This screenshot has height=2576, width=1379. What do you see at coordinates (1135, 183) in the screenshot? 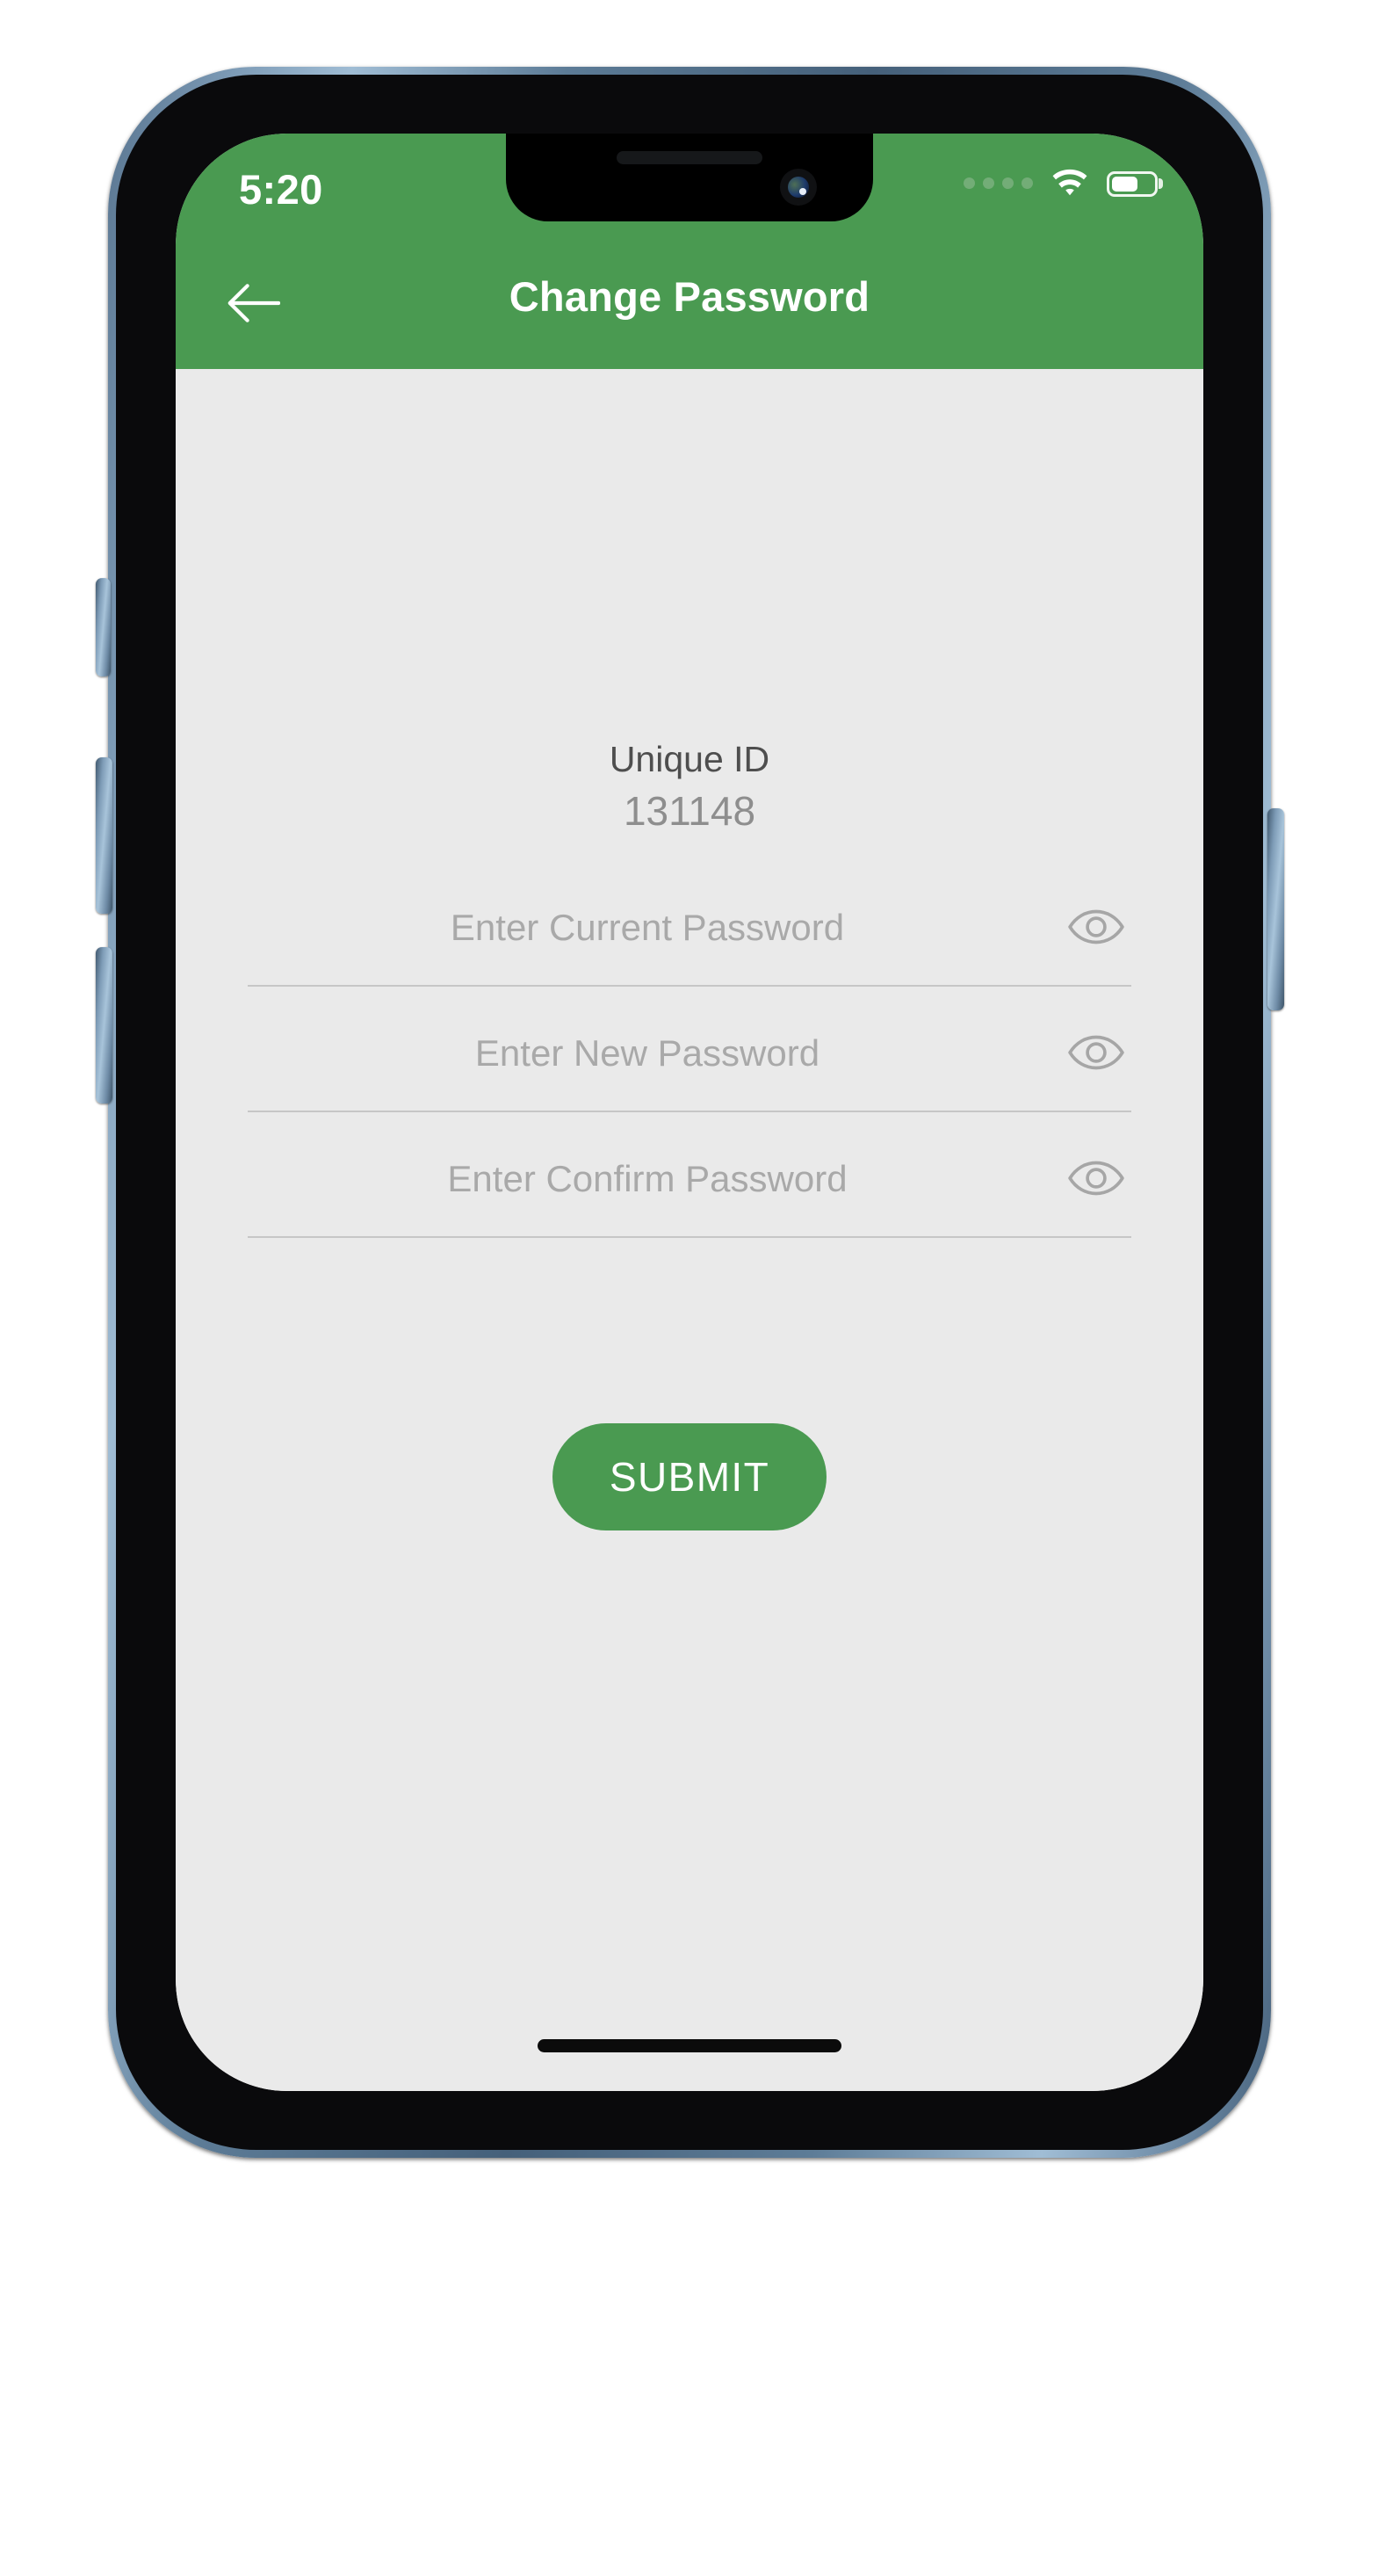
I see `battery-icon` at bounding box center [1135, 183].